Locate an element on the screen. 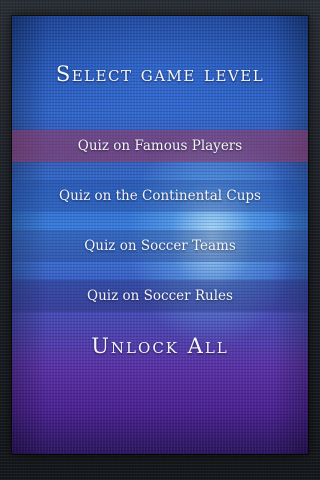  level-button-label: Quiz on Soccer Rules is located at coordinates (160, 296).